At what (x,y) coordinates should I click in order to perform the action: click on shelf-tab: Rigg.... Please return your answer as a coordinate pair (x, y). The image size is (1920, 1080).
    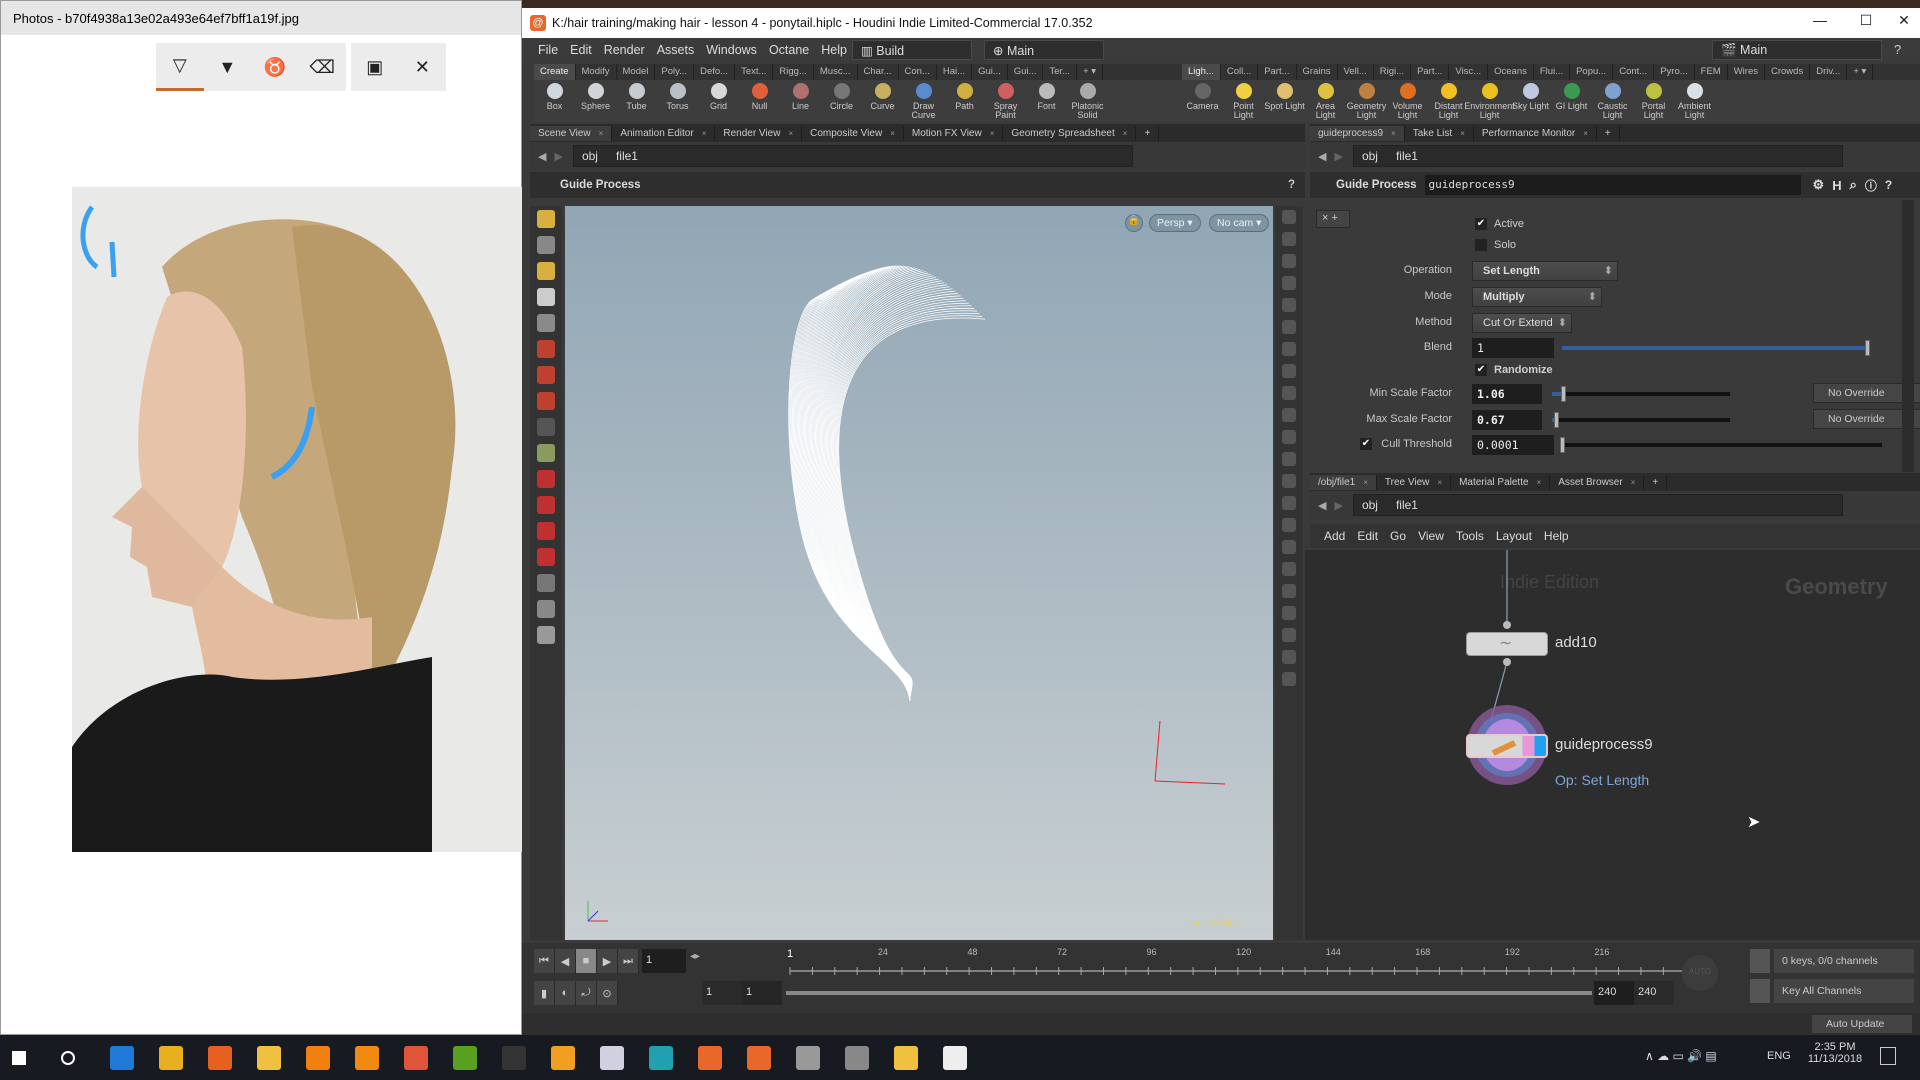
    Looking at the image, I should click on (793, 72).